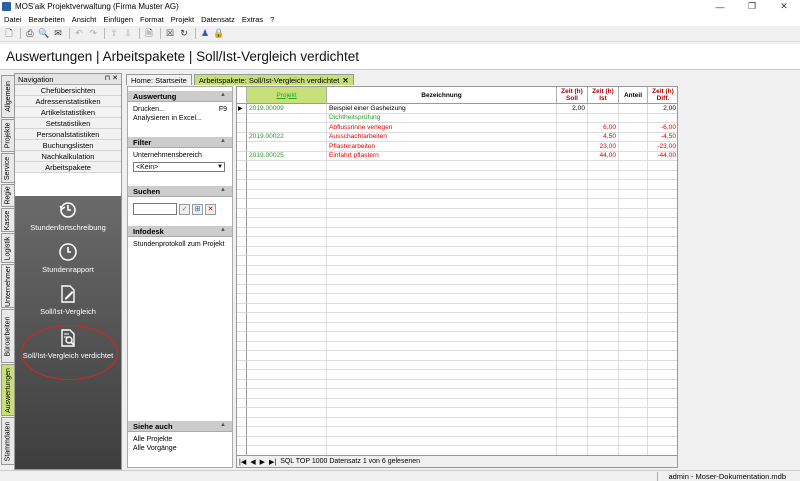  Describe the element at coordinates (442, 95) in the screenshot. I see `column-header-bezeichnung: Bezeichnung` at that location.